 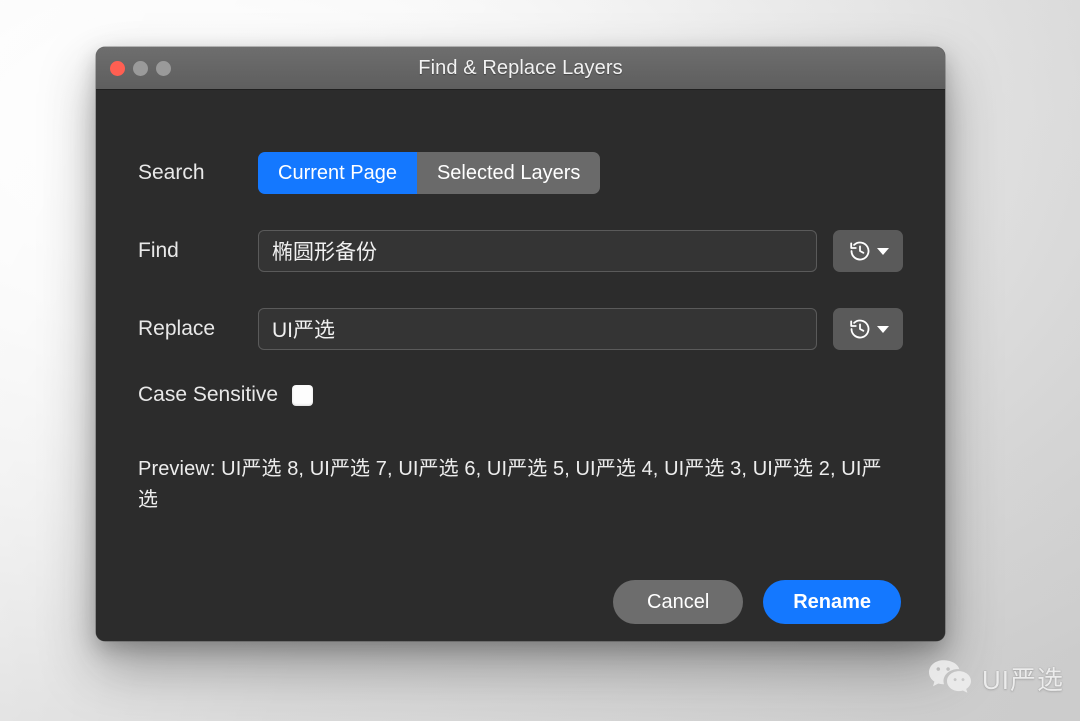 I want to click on search-row: Search Current Page Selected Layers, so click(x=520, y=173).